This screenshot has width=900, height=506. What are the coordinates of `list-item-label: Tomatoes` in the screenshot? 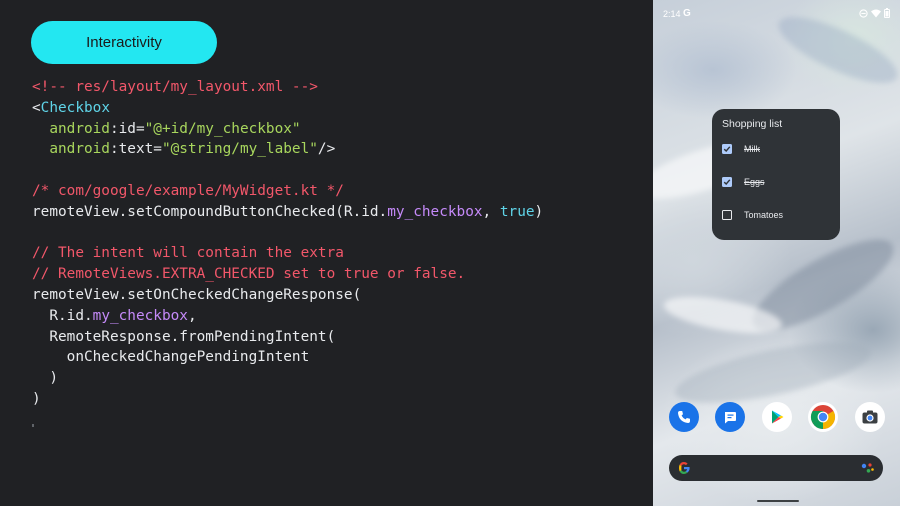 It's located at (764, 215).